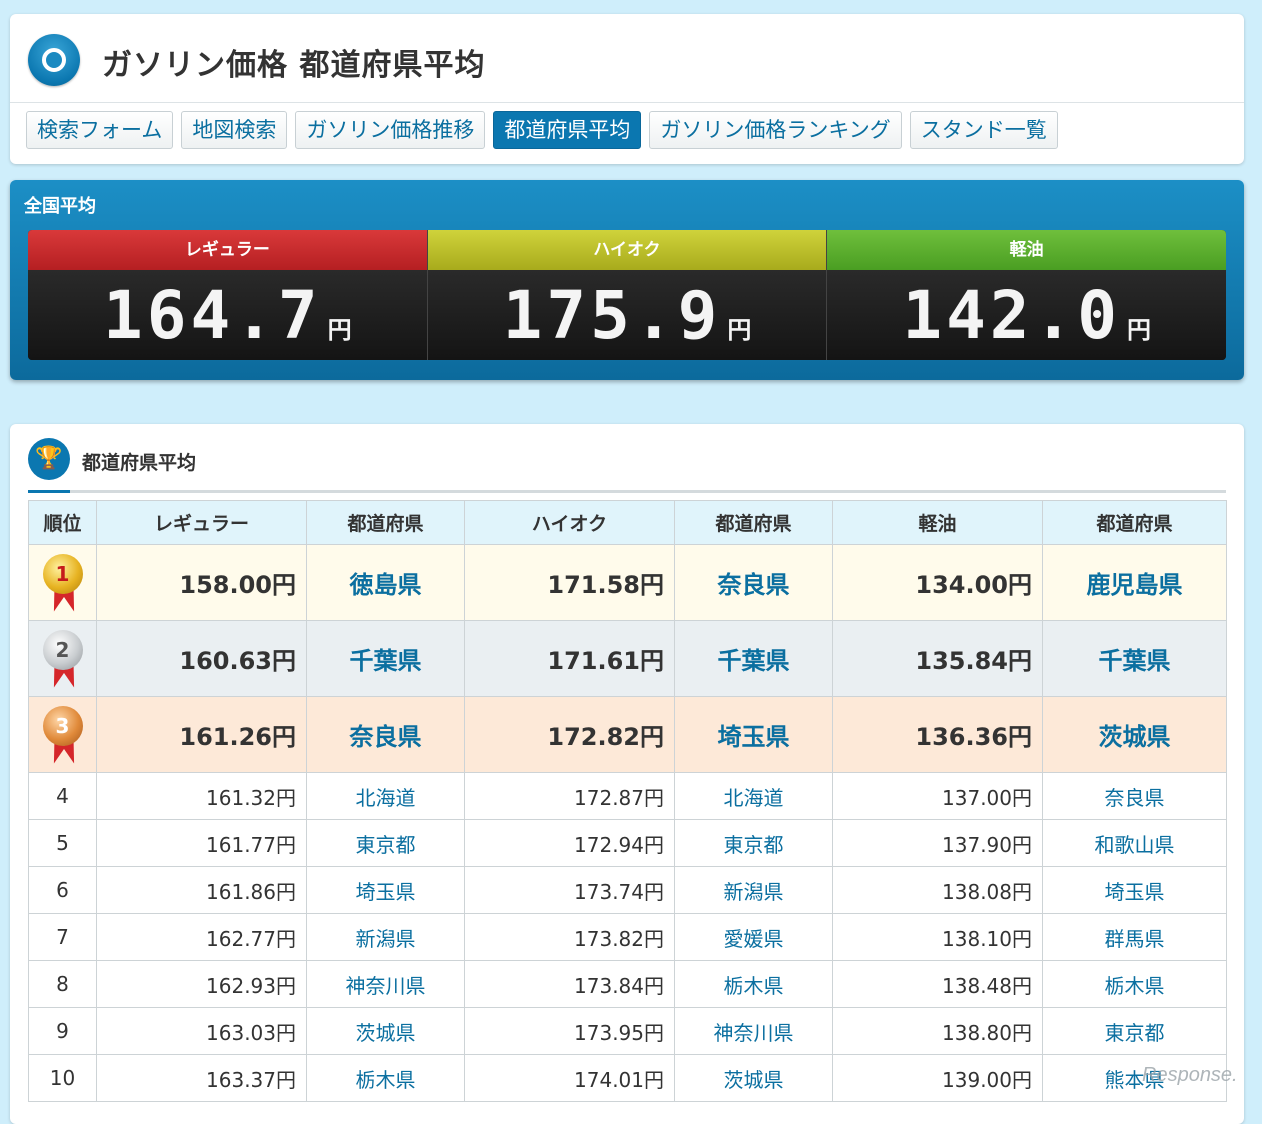 Image resolution: width=1262 pixels, height=1124 pixels. What do you see at coordinates (937, 582) in the screenshot?
I see `diesel-price: 134.00円` at bounding box center [937, 582].